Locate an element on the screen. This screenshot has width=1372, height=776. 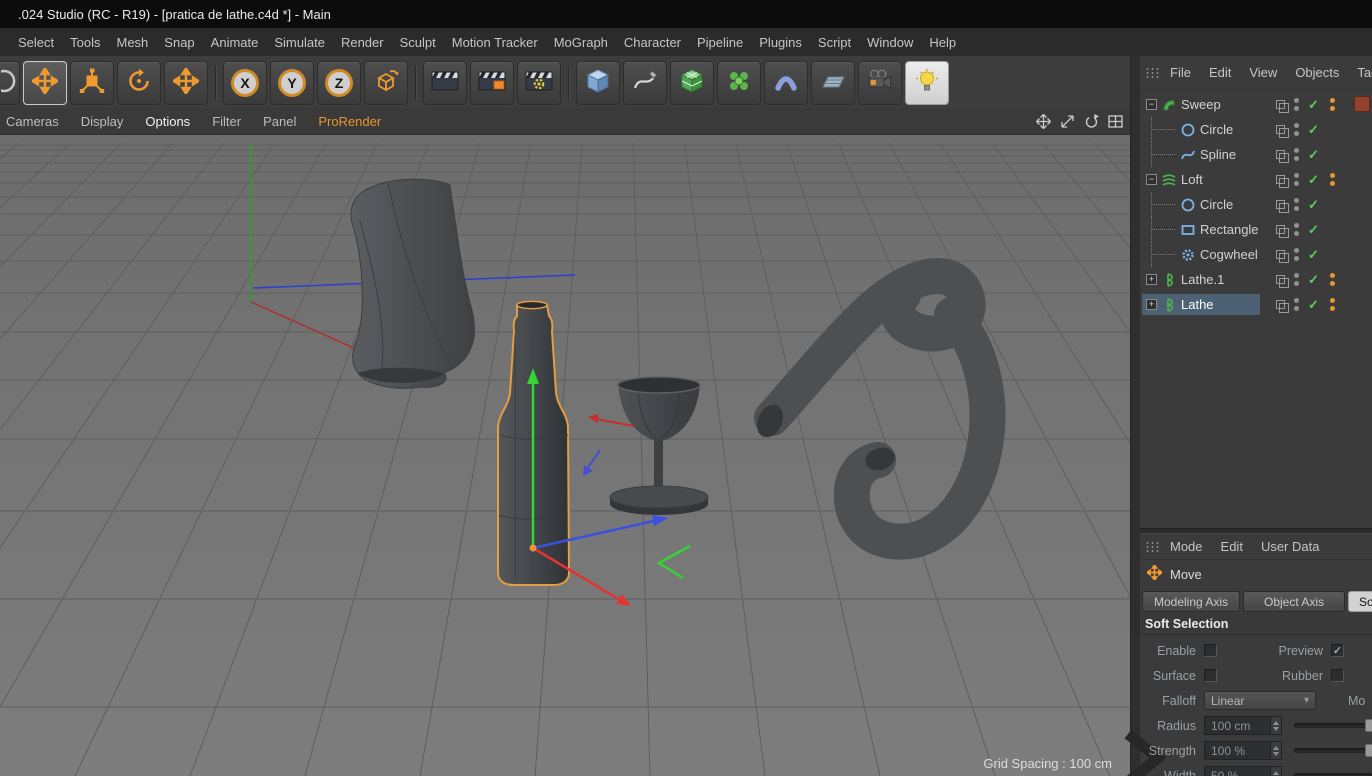
move-tool-button is located at coordinates (45, 82).